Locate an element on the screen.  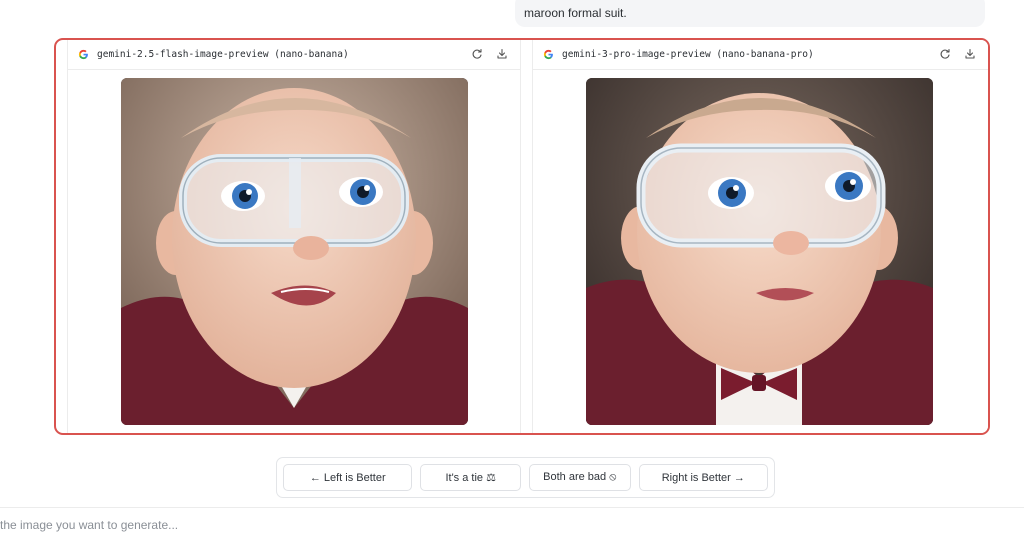
prompt-input-row is located at coordinates (512, 522).